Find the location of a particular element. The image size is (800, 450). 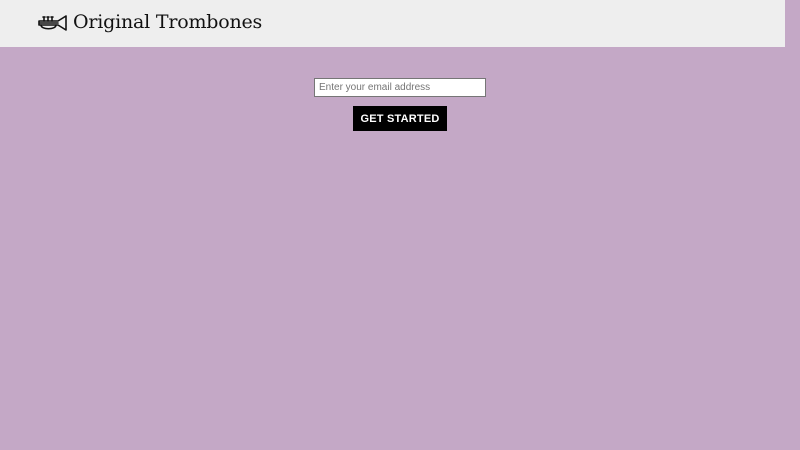

signup-form: GET STARTED is located at coordinates (400, 108).